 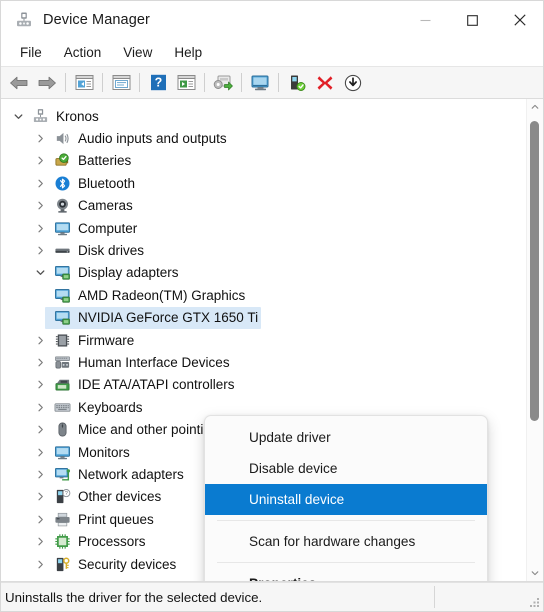 I want to click on maximize-icon, so click(x=472, y=20).